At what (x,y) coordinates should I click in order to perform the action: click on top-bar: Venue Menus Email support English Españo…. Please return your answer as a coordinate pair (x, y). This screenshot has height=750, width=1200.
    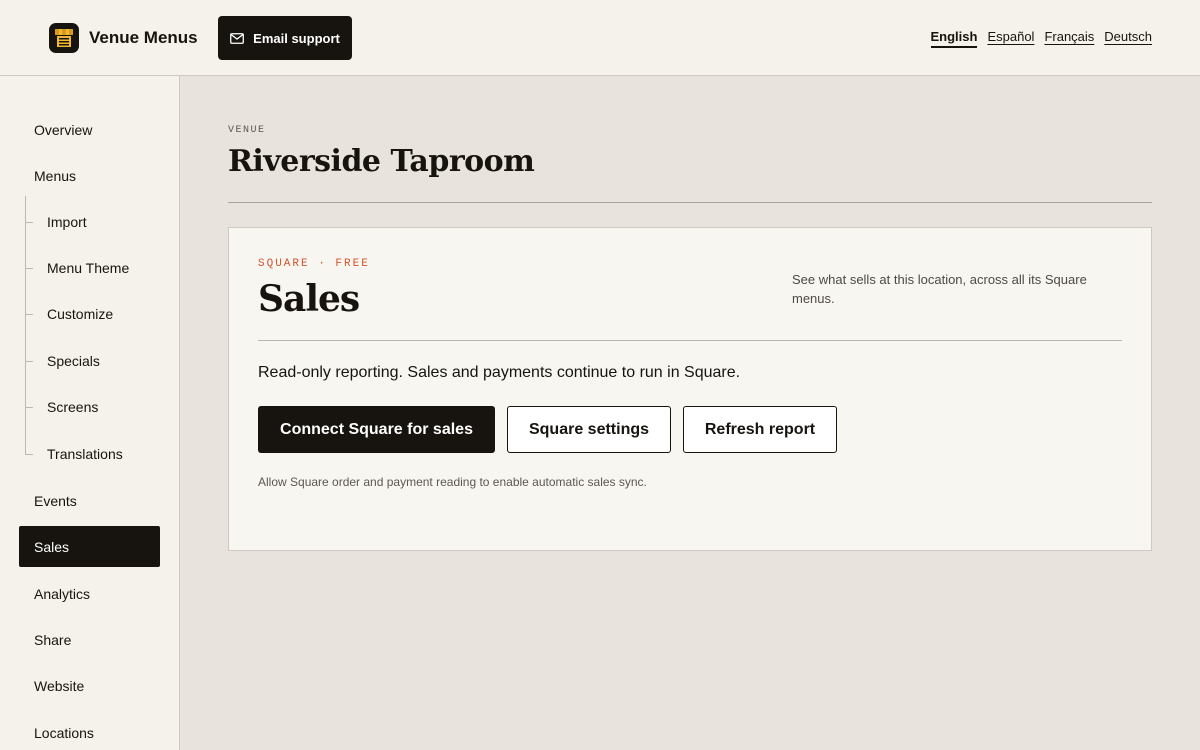
    Looking at the image, I should click on (600, 38).